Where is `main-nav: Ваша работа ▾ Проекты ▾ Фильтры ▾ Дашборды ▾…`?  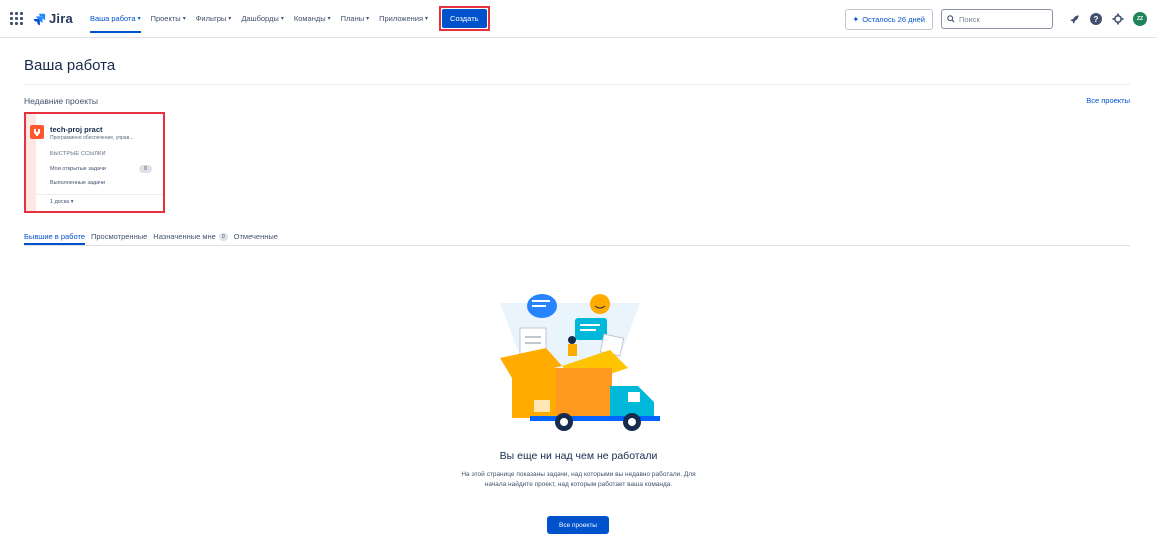 main-nav: Ваша работа ▾ Проекты ▾ Фильтры ▾ Дашборды ▾… is located at coordinates (287, 19).